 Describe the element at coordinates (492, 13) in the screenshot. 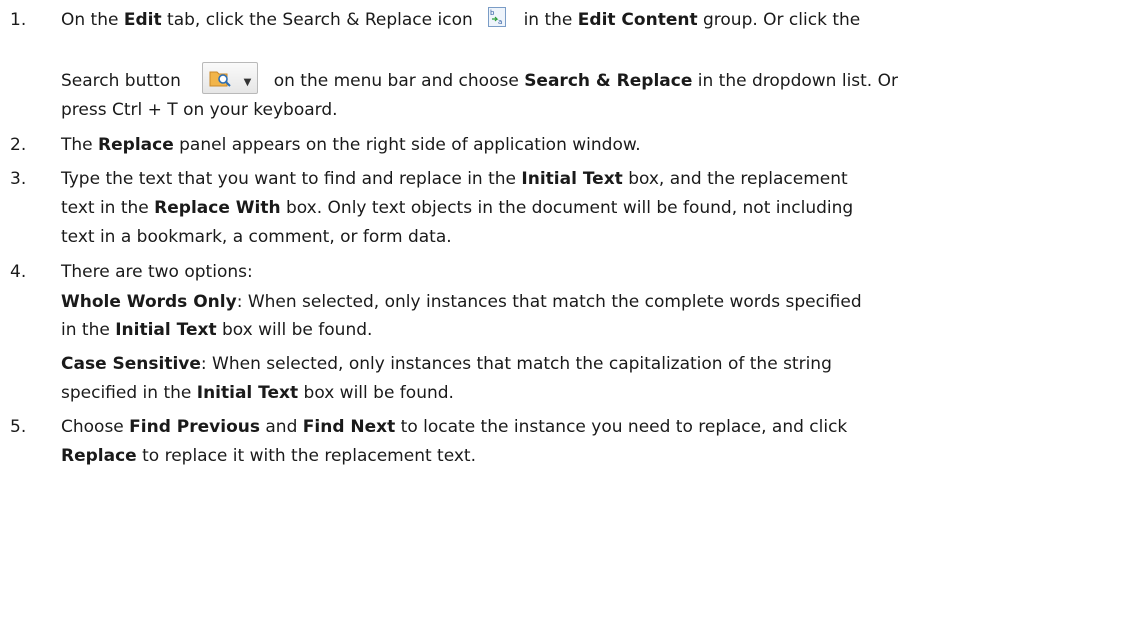

I see `svg-text: b` at that location.